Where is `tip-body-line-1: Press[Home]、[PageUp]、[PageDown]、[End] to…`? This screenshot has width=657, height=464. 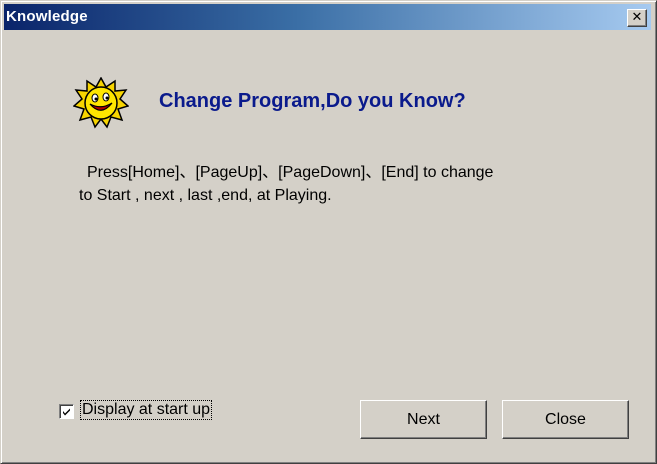
tip-body-line-1: Press[Home]、[PageUp]、[PageDown]、[End] to… is located at coordinates (290, 172).